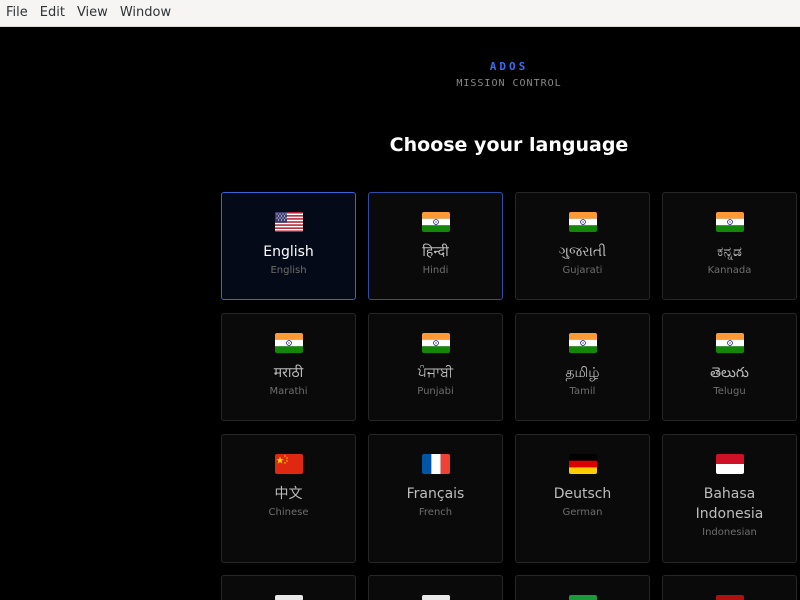 The width and height of the screenshot is (800, 600). What do you see at coordinates (582, 494) in the screenshot?
I see `language-native-name: Deutsch` at bounding box center [582, 494].